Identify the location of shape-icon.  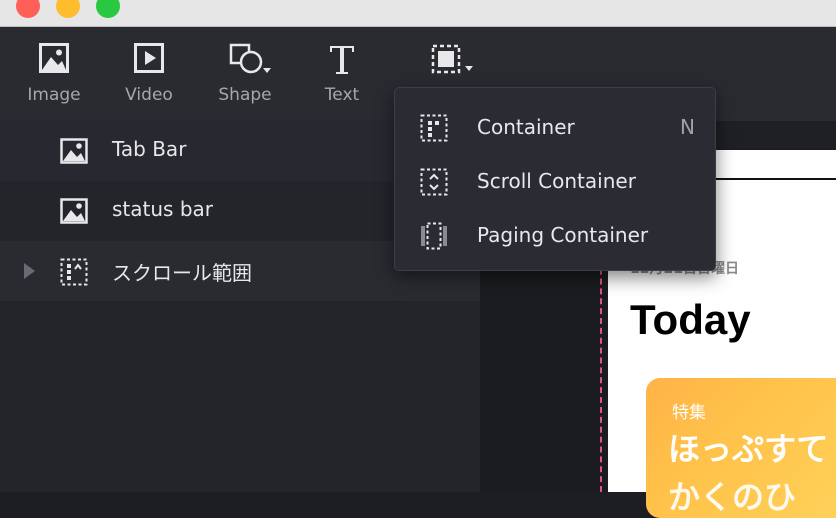
(250, 58).